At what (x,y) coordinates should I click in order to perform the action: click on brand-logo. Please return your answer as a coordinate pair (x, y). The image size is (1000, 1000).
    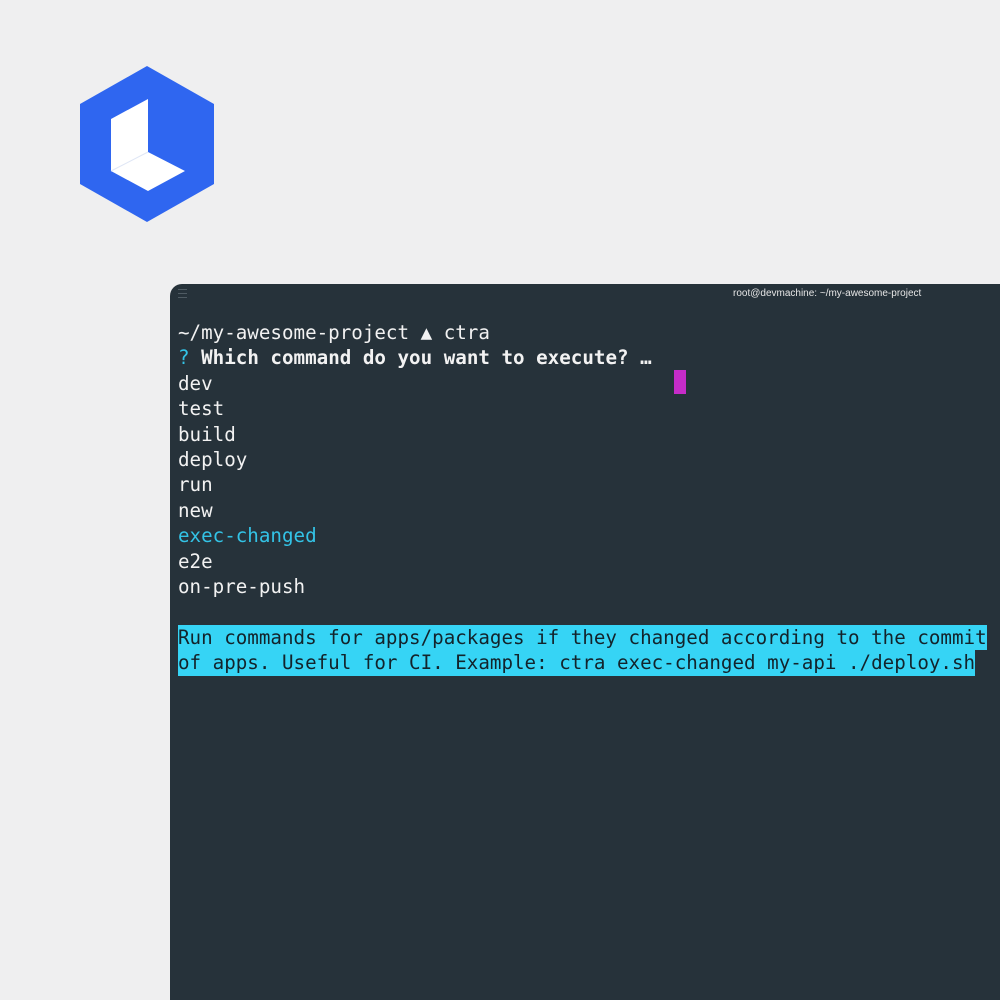
    Looking at the image, I should click on (147, 144).